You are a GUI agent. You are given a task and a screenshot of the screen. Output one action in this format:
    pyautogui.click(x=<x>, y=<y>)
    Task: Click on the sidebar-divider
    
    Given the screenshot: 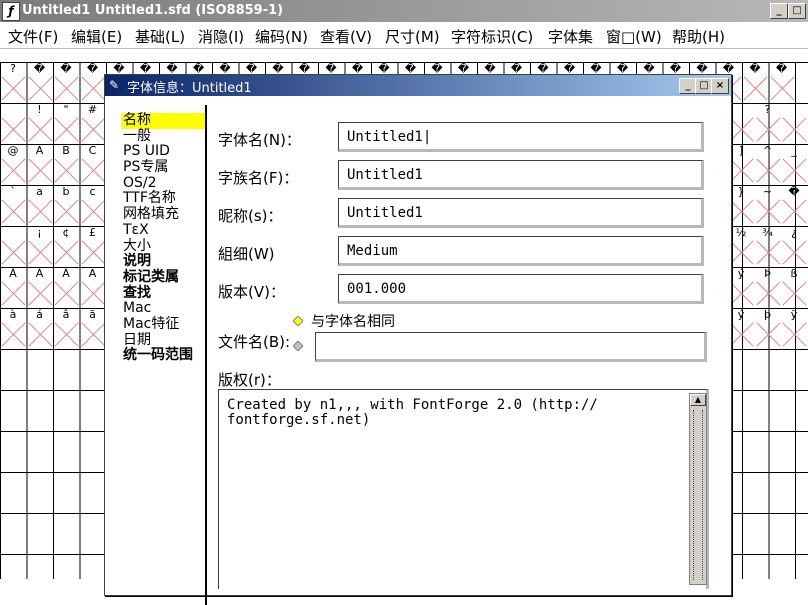 What is the action you would take?
    pyautogui.click(x=206, y=355)
    